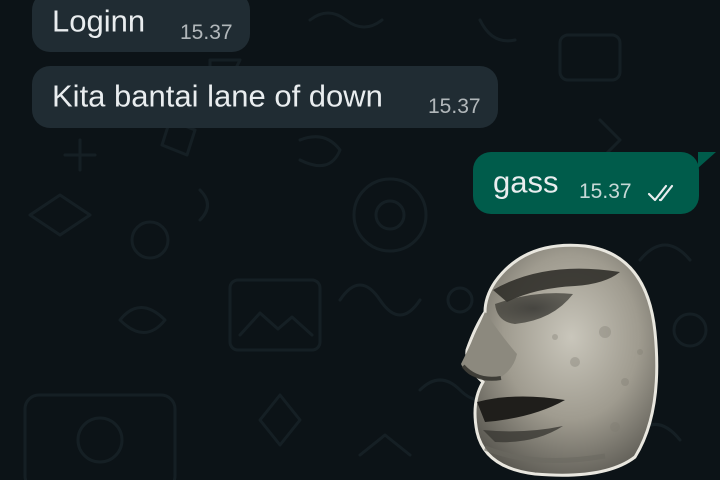 The height and width of the screenshot is (480, 720). What do you see at coordinates (526, 182) in the screenshot?
I see `message-text: gass` at bounding box center [526, 182].